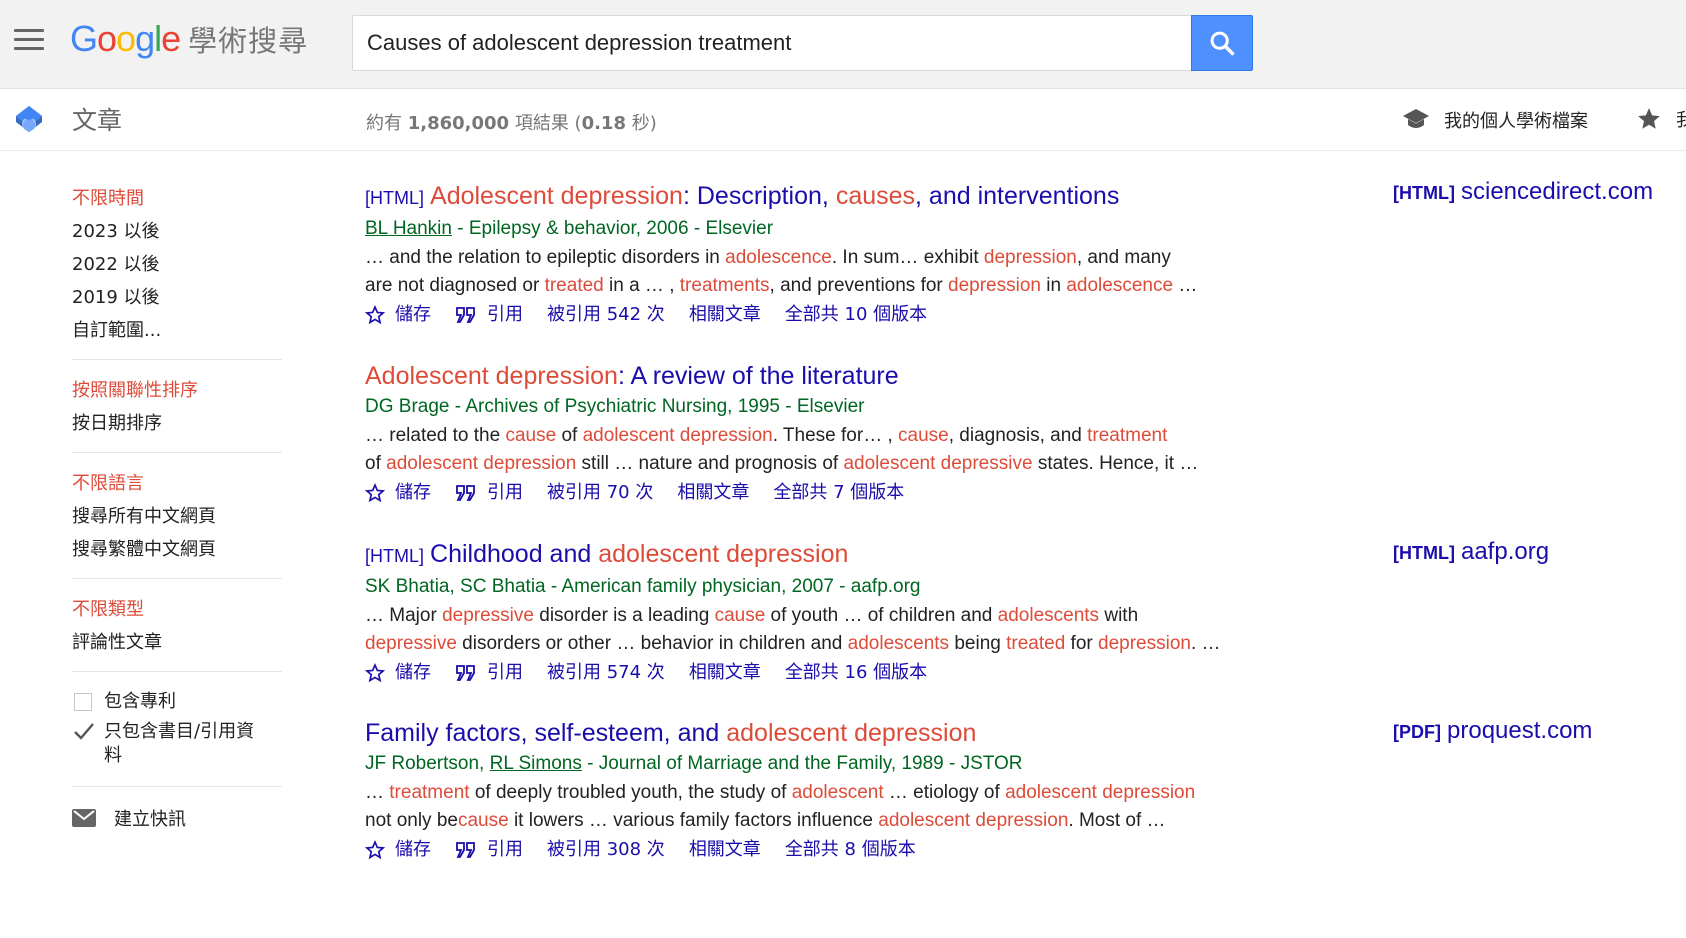  I want to click on include-patents-option: 包含專利, so click(177, 702).